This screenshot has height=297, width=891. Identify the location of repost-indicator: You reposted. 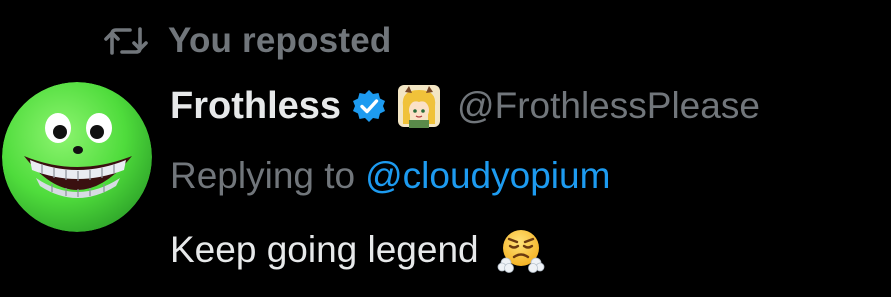
(246, 41).